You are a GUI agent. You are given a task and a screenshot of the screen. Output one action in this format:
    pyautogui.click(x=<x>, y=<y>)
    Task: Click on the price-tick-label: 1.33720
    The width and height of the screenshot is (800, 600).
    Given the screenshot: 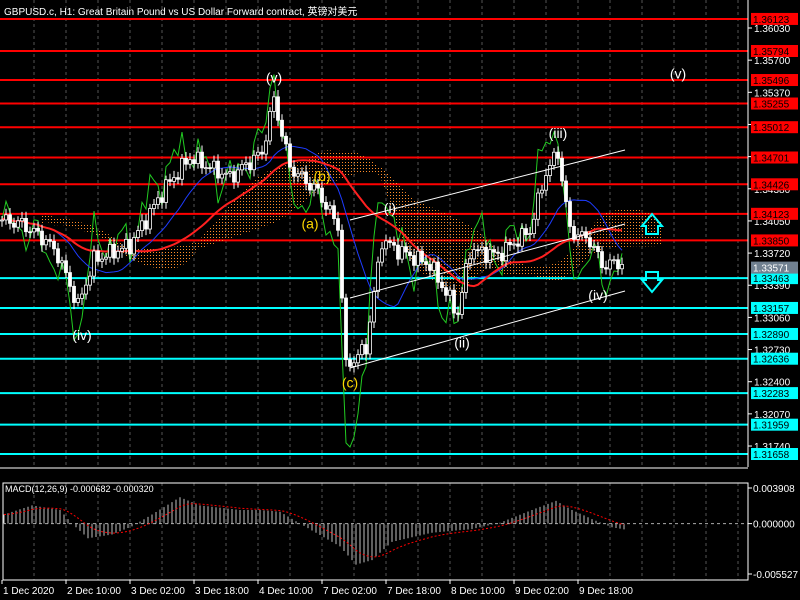 What is the action you would take?
    pyautogui.click(x=772, y=254)
    